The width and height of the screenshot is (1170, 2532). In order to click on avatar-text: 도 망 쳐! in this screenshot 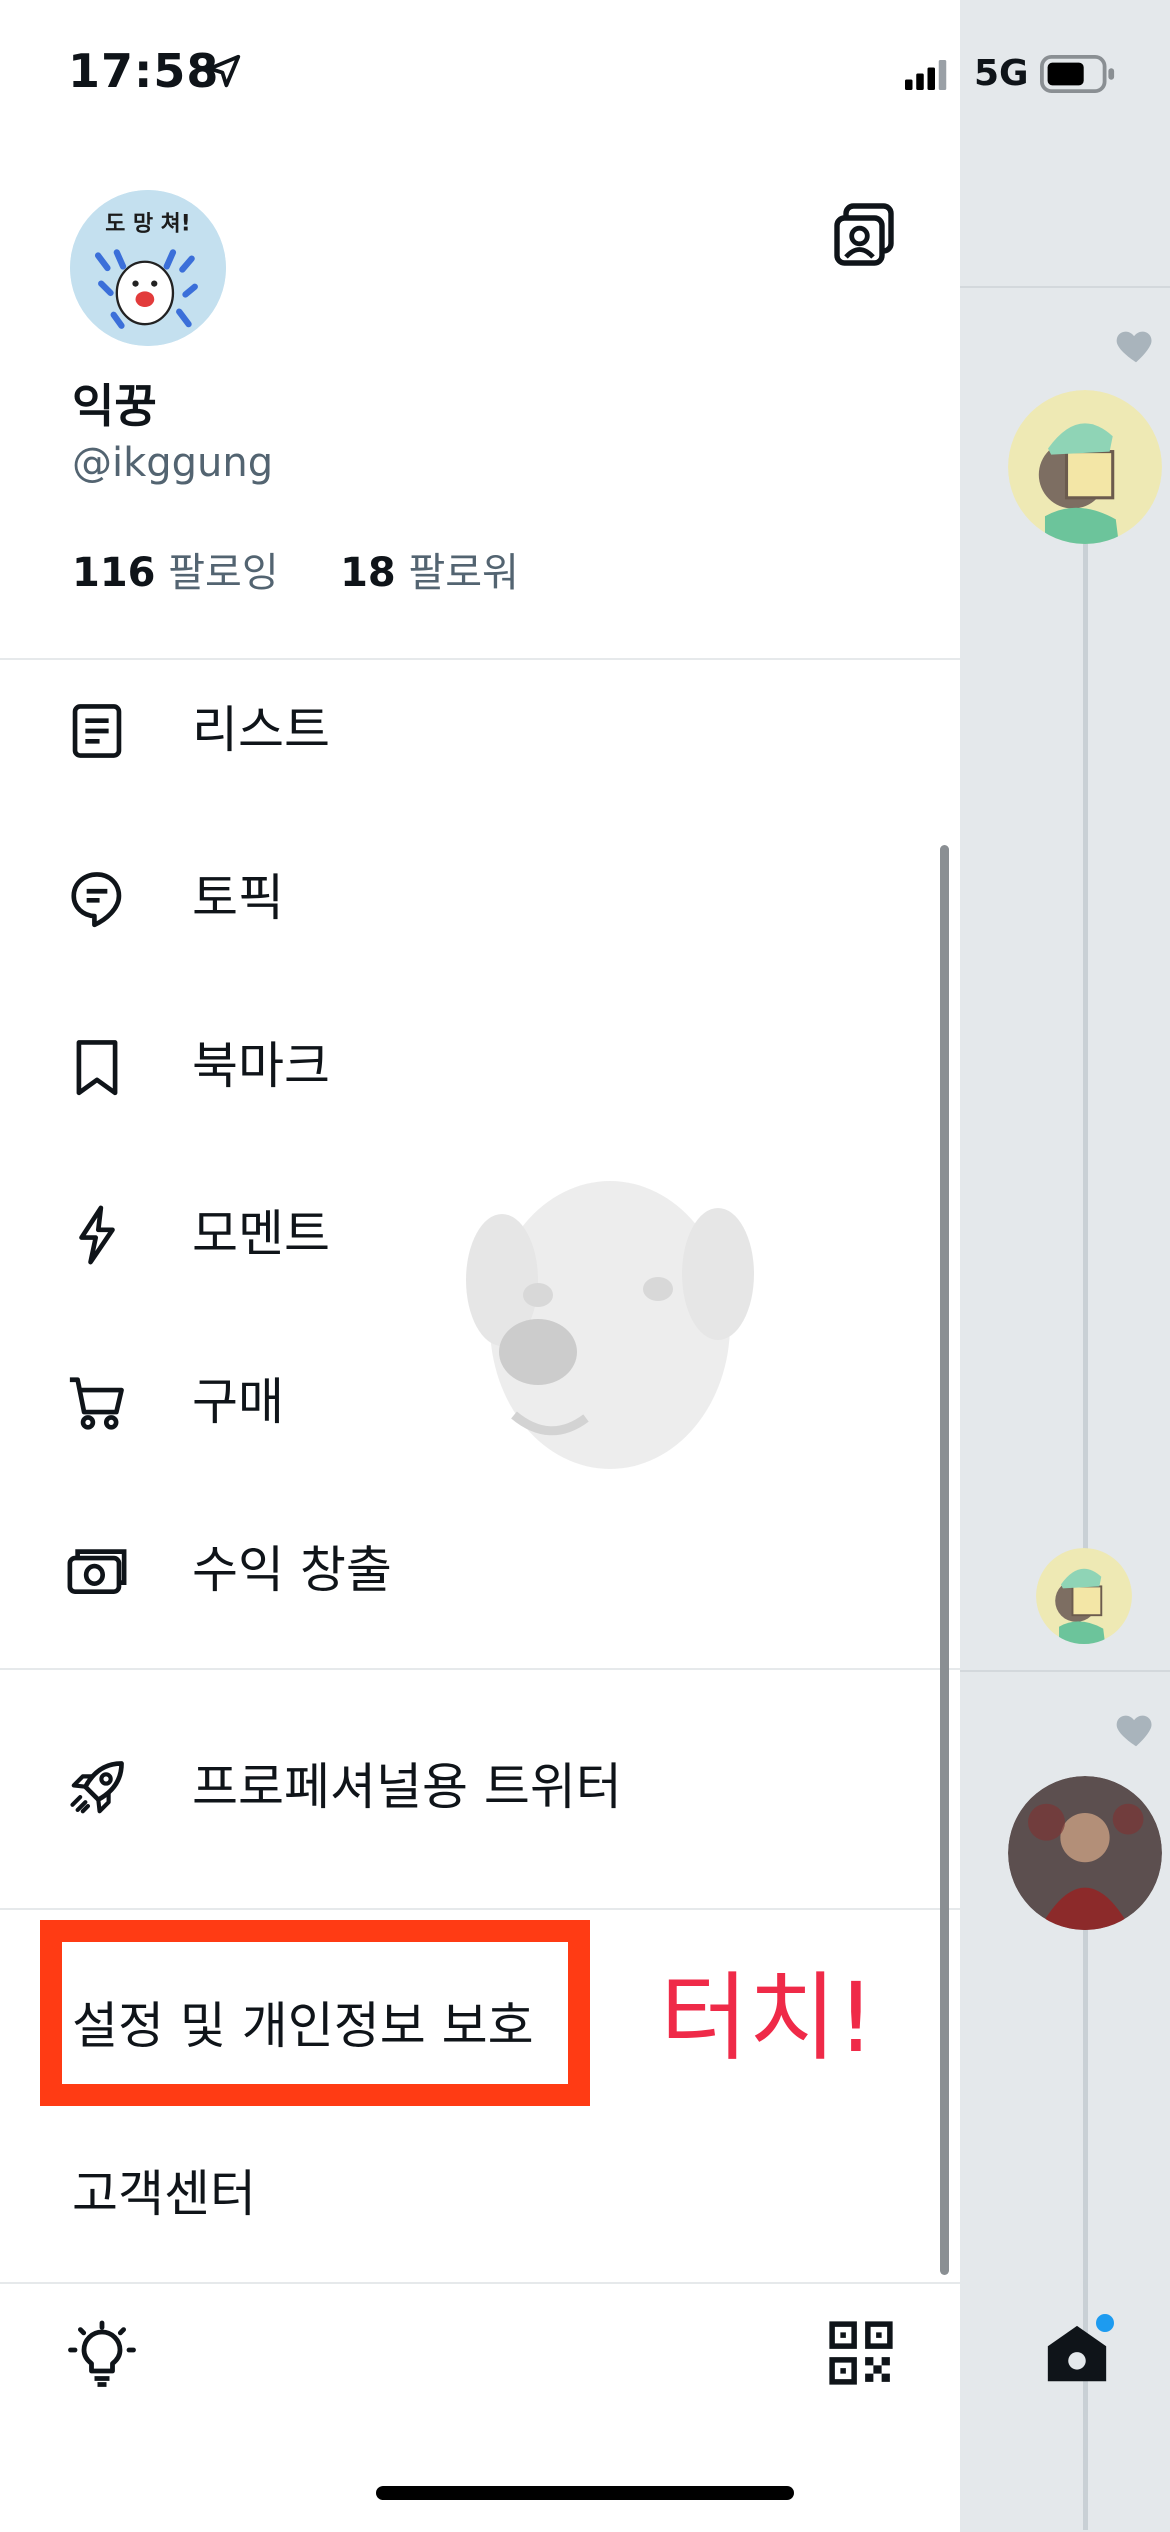, I will do `click(147, 224)`.